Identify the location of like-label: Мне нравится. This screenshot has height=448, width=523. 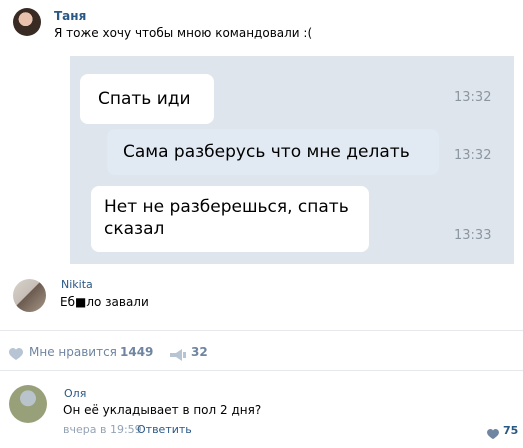
(73, 352).